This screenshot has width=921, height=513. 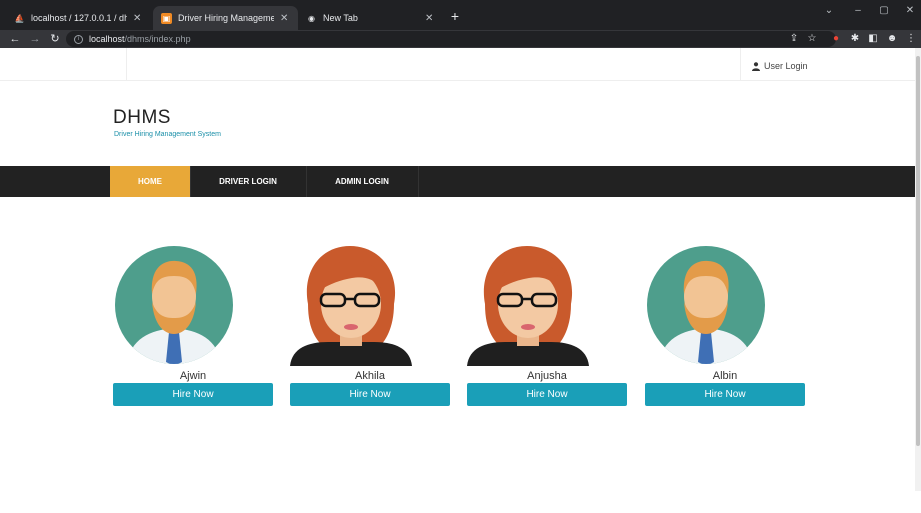 I want to click on driver-name: Akhila, so click(x=370, y=376).